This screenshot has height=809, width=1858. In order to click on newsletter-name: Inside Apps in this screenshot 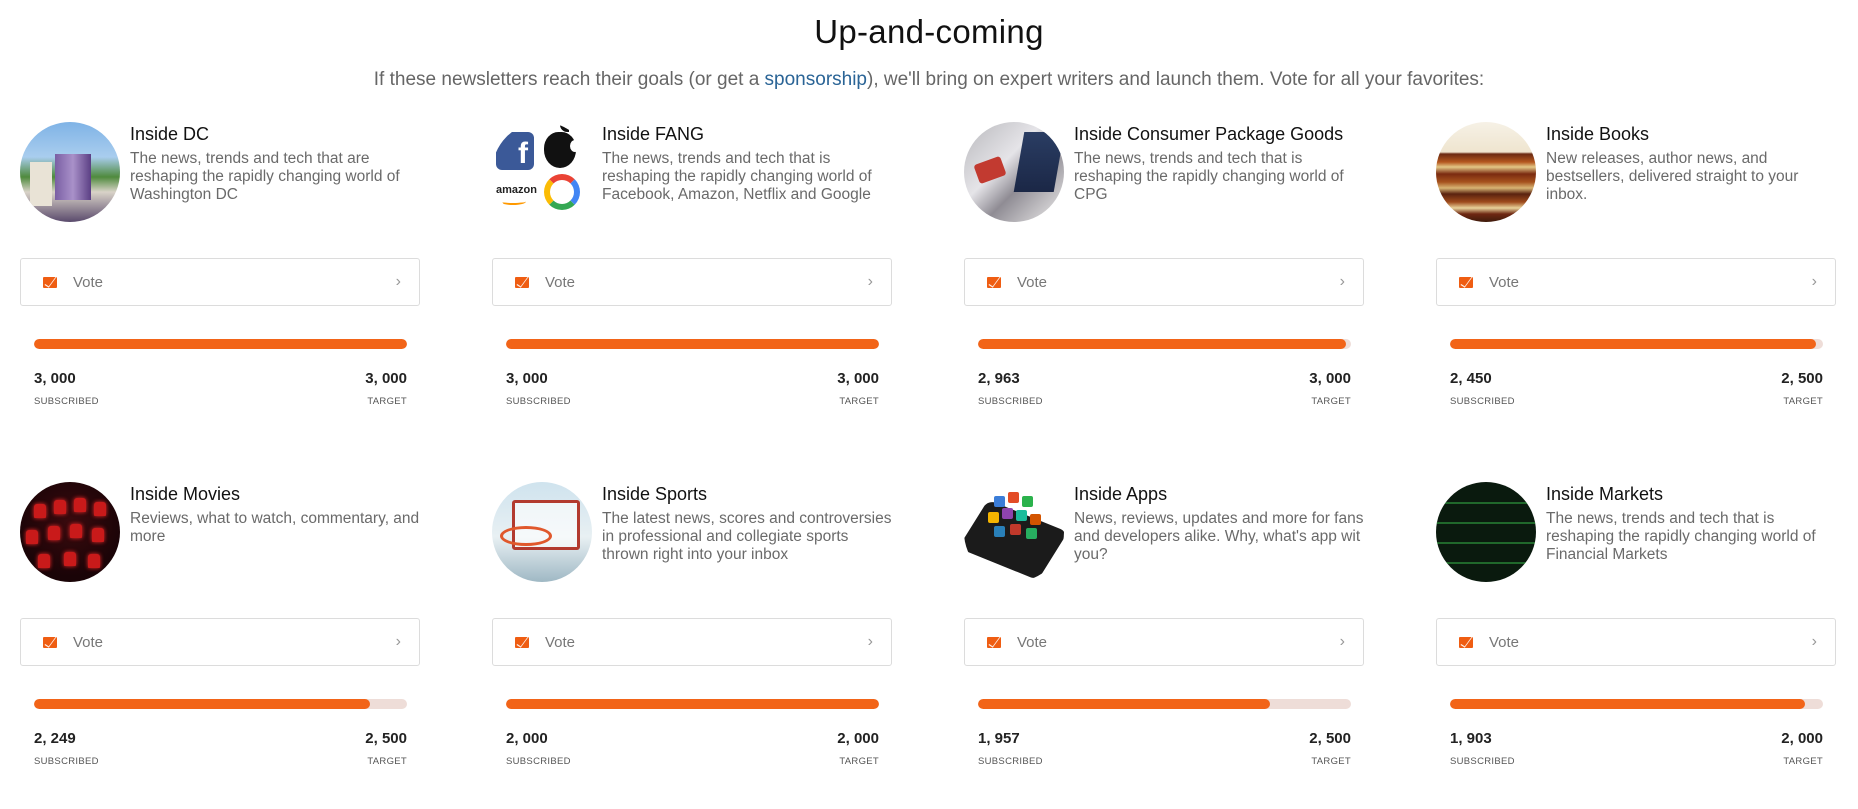, I will do `click(1121, 494)`.